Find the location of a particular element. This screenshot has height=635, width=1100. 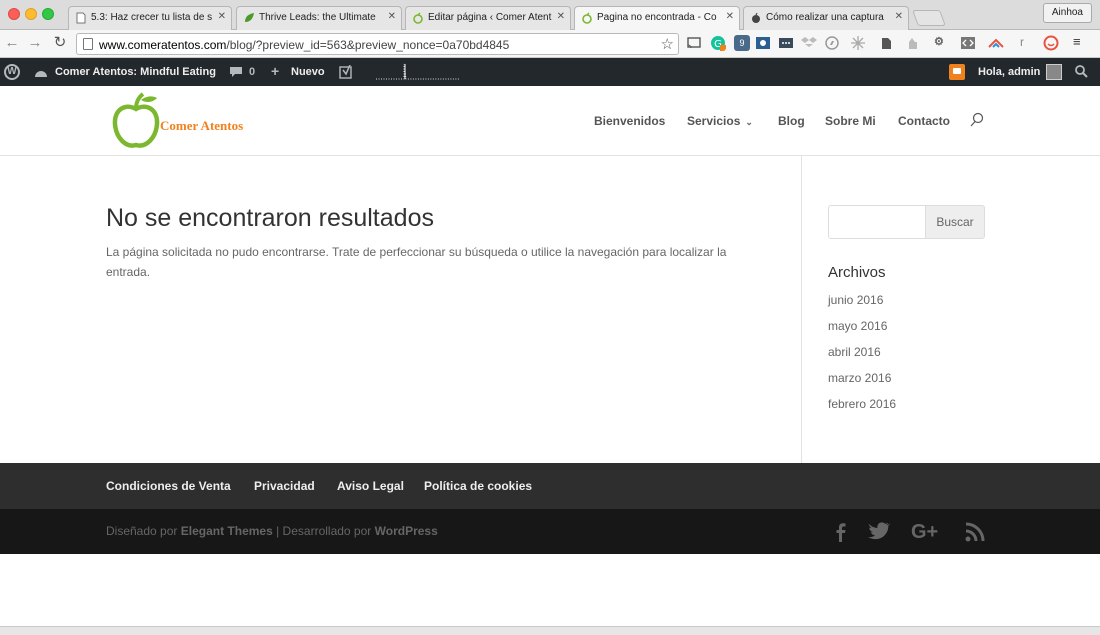

menu-icon: ≡ is located at coordinates (1081, 43).